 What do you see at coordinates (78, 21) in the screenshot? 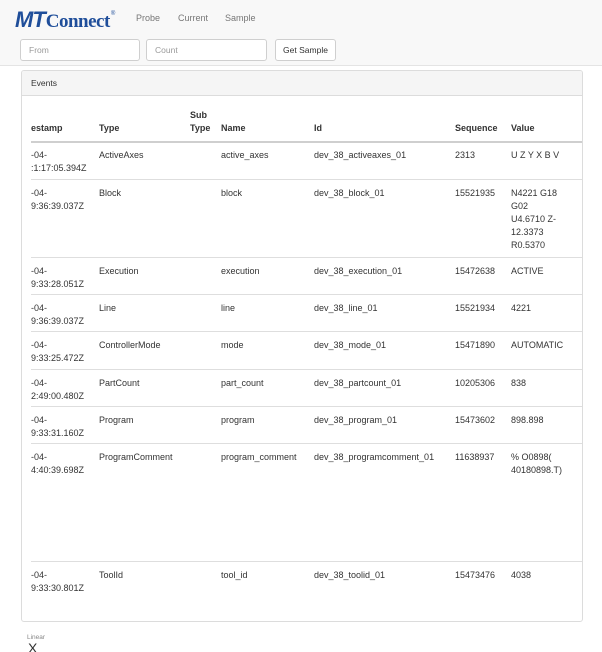
I see `logo-connect: Connect` at bounding box center [78, 21].